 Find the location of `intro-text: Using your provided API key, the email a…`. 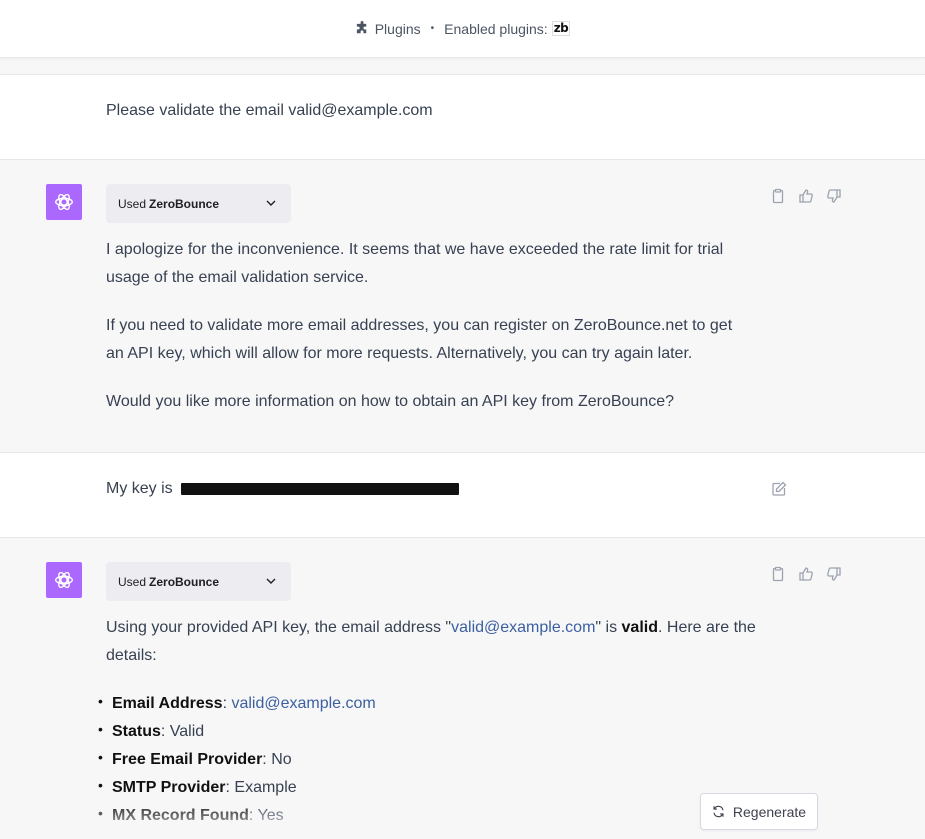

intro-text: Using your provided API key, the email a… is located at coordinates (279, 627).